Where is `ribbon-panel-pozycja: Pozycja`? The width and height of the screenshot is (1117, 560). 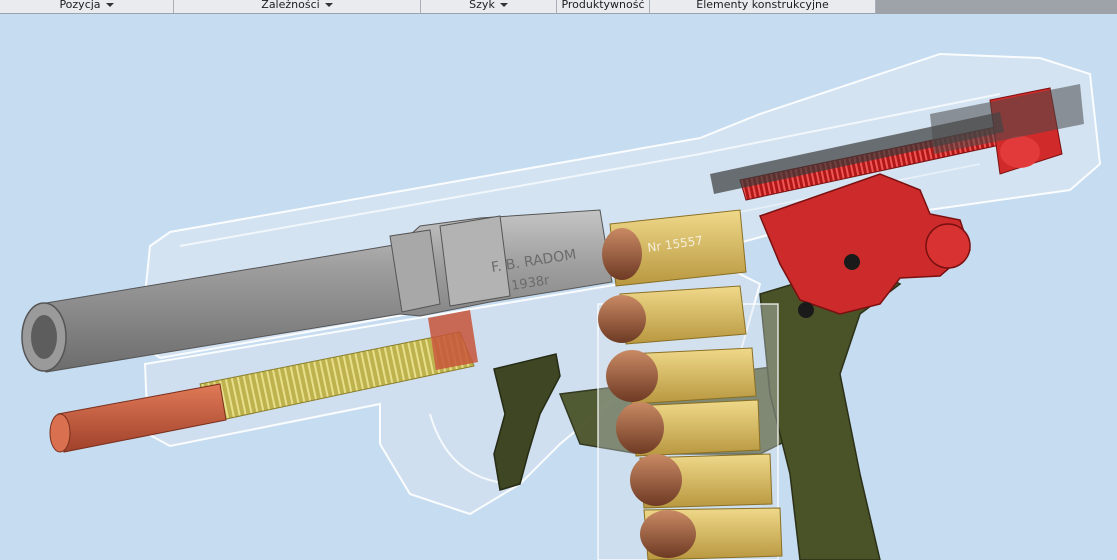
ribbon-panel-pozycja: Pozycja is located at coordinates (87, 6).